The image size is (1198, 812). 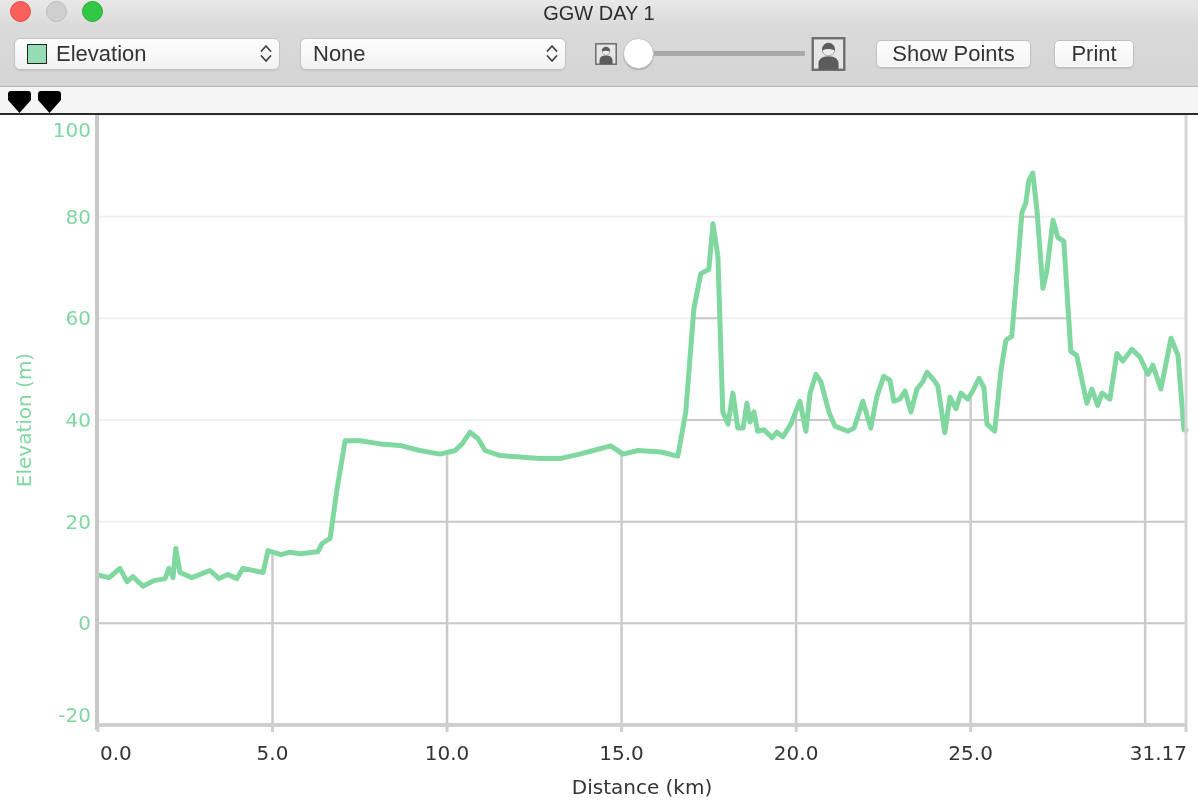 I want to click on y-axis-title: Elevation (m), so click(x=24, y=420).